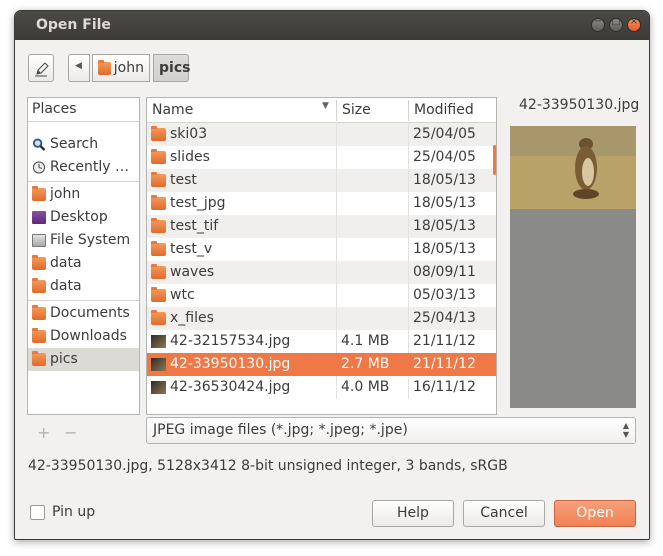  I want to click on file-size: 2.7 MB, so click(365, 364).